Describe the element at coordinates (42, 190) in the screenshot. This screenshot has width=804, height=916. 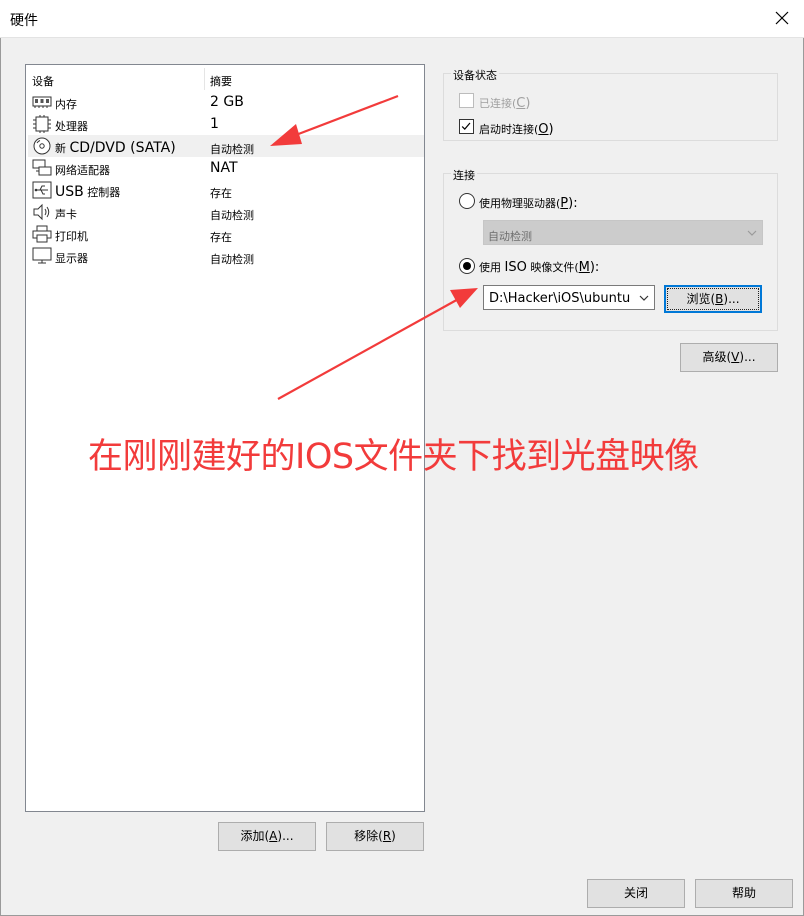
I see `usb-icon` at that location.